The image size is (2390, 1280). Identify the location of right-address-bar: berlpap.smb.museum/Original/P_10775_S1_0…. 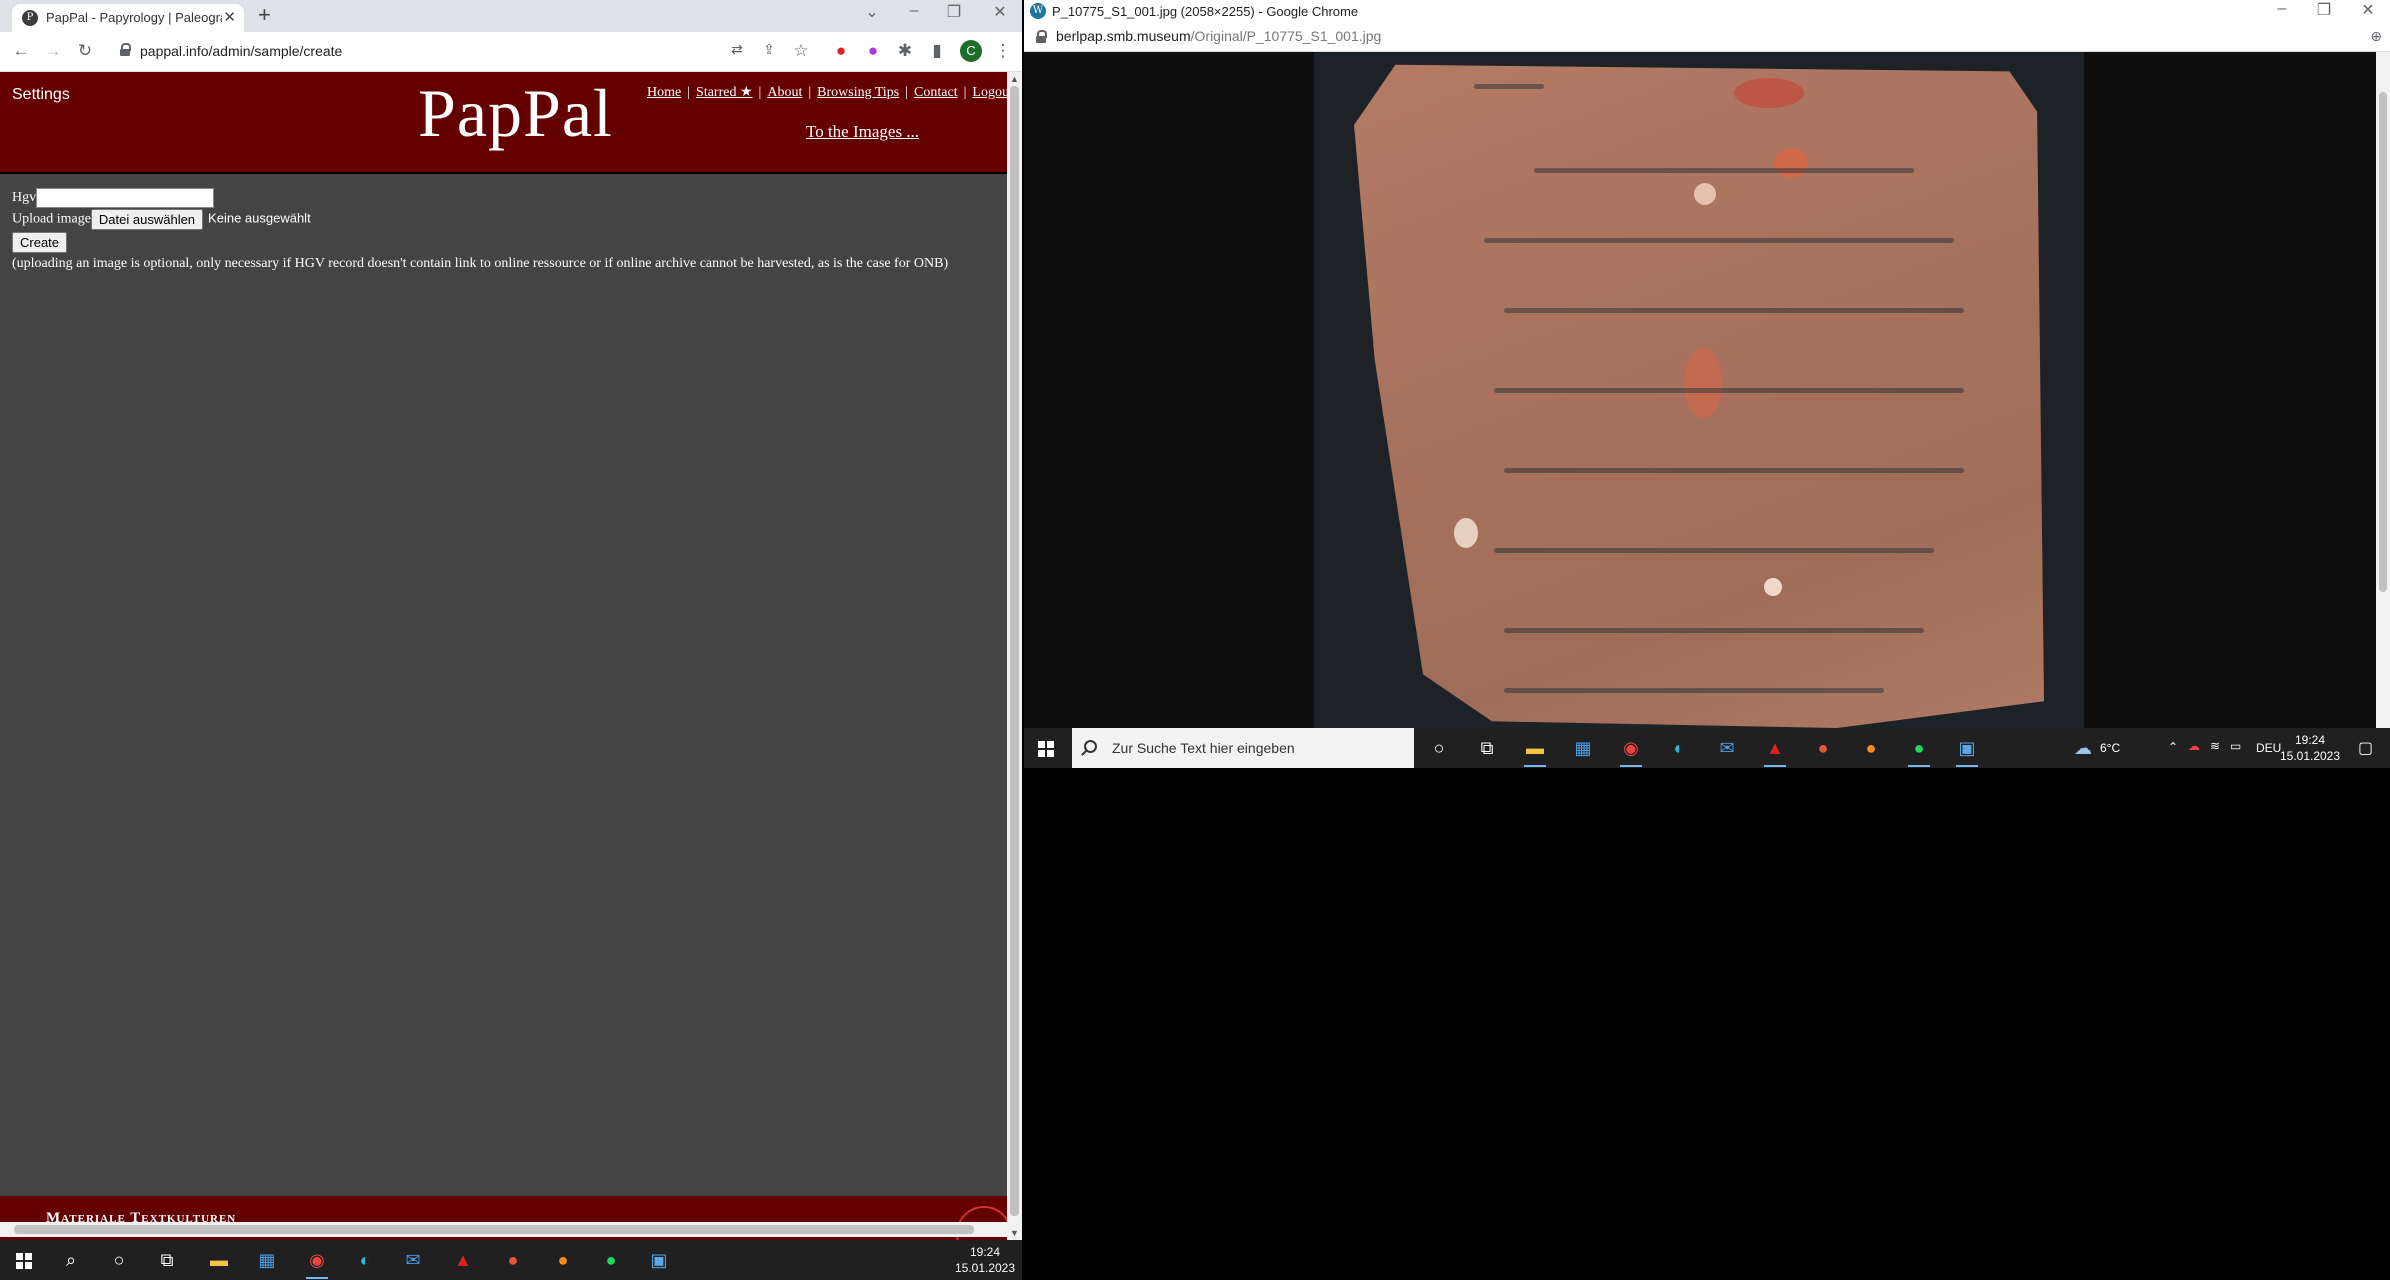
(1707, 37).